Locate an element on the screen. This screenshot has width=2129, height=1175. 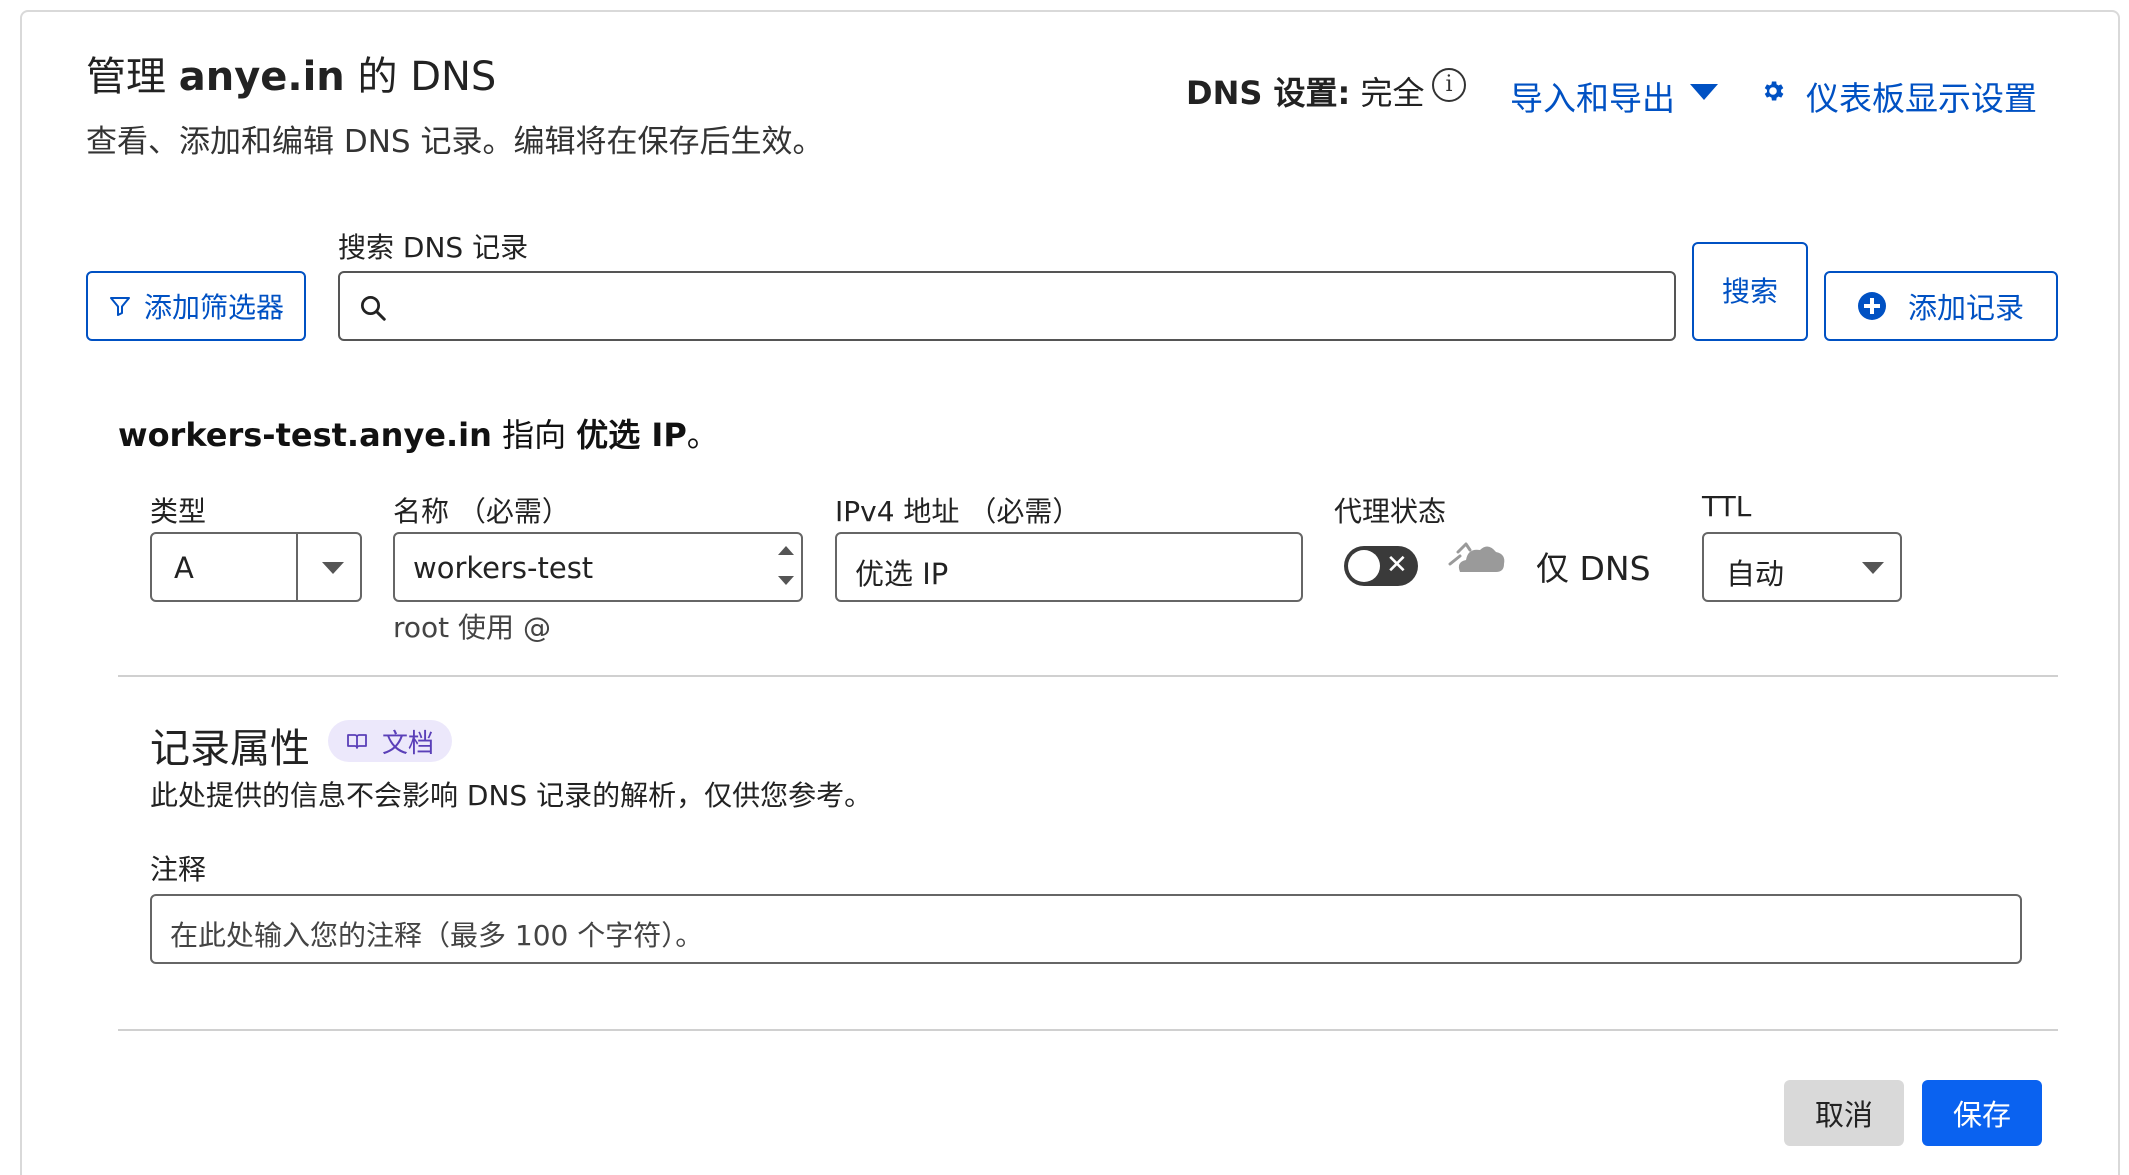
search-button: 搜索 is located at coordinates (1750, 291).